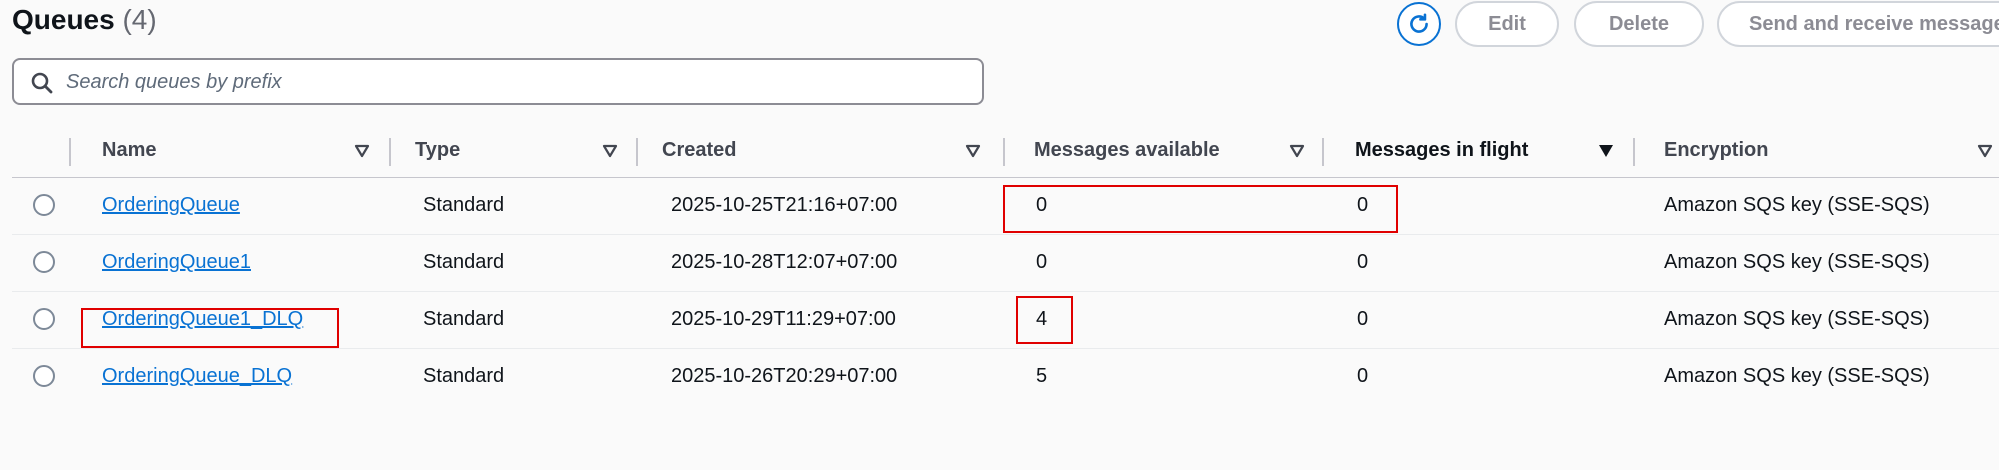 The image size is (1999, 470). What do you see at coordinates (1042, 376) in the screenshot?
I see `messages-available: 5` at bounding box center [1042, 376].